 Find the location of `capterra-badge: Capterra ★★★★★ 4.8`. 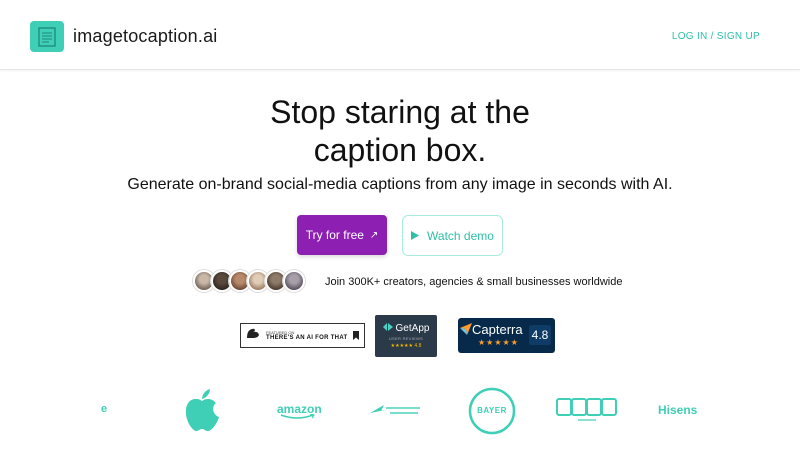

capterra-badge: Capterra ★★★★★ 4.8 is located at coordinates (506, 335).